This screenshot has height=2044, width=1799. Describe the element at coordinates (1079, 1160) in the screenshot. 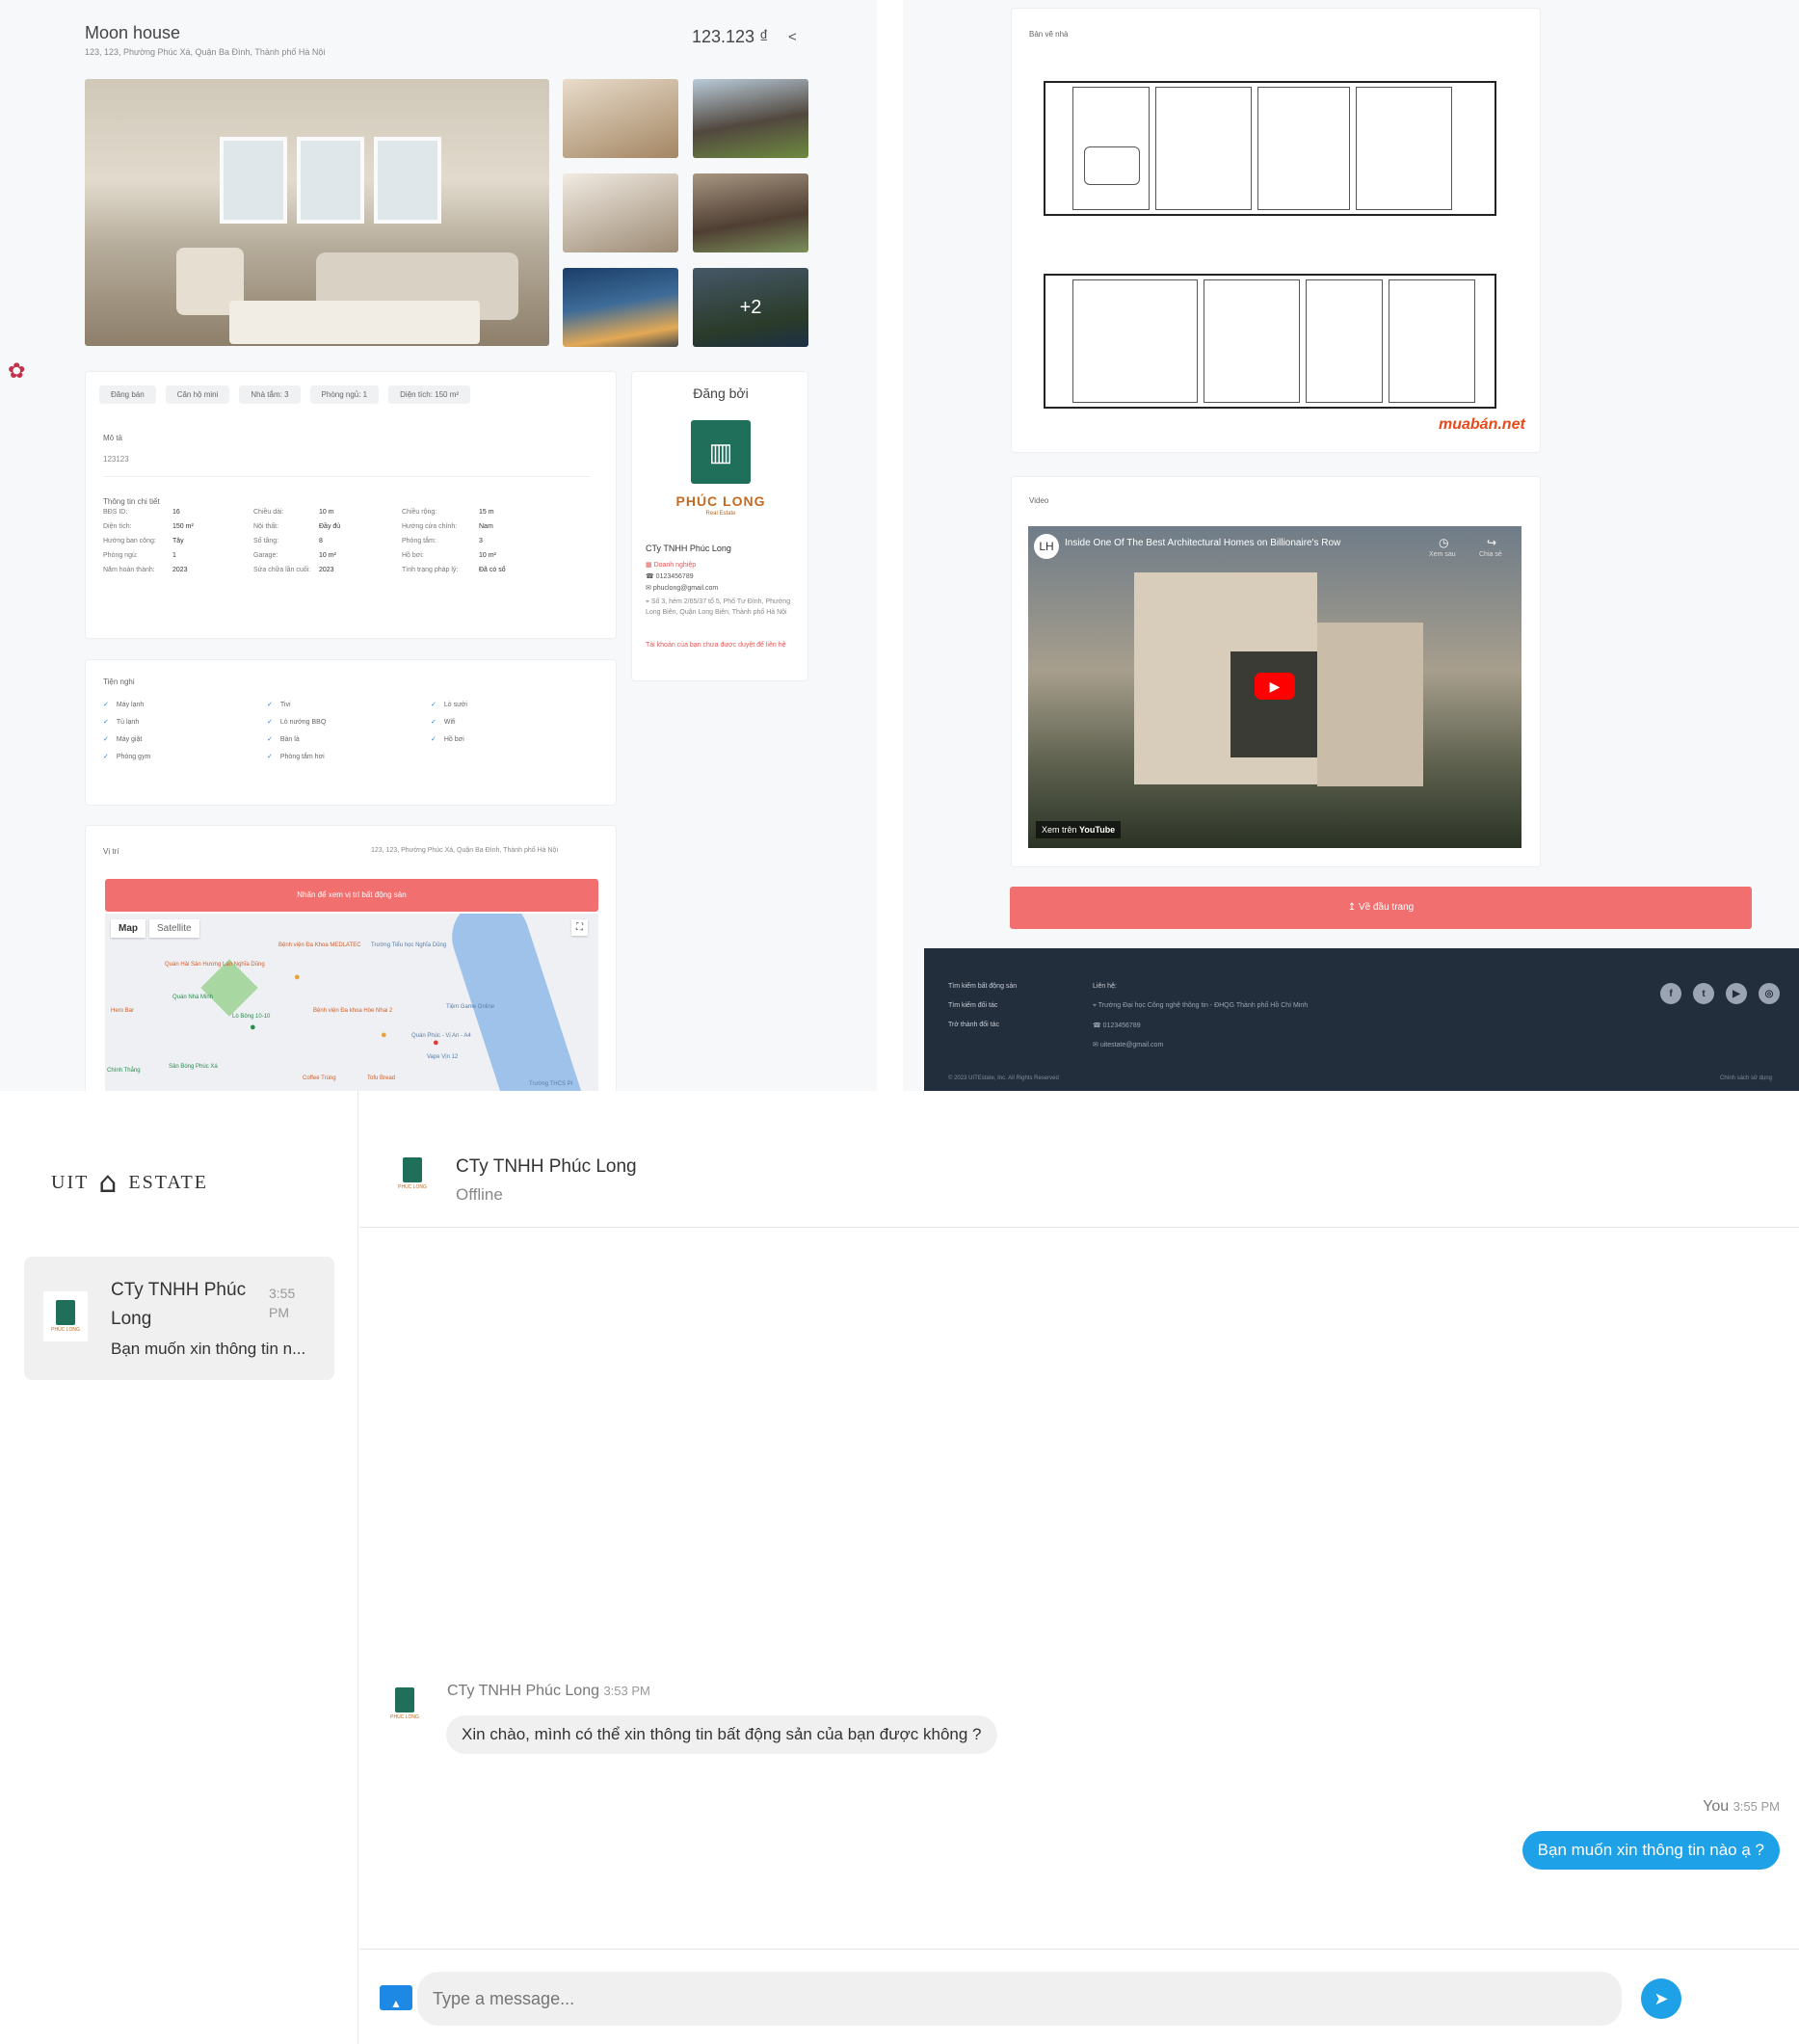

I see `chat-header: PHÚC LONG CTy TNHH Phúc Long Offline` at that location.